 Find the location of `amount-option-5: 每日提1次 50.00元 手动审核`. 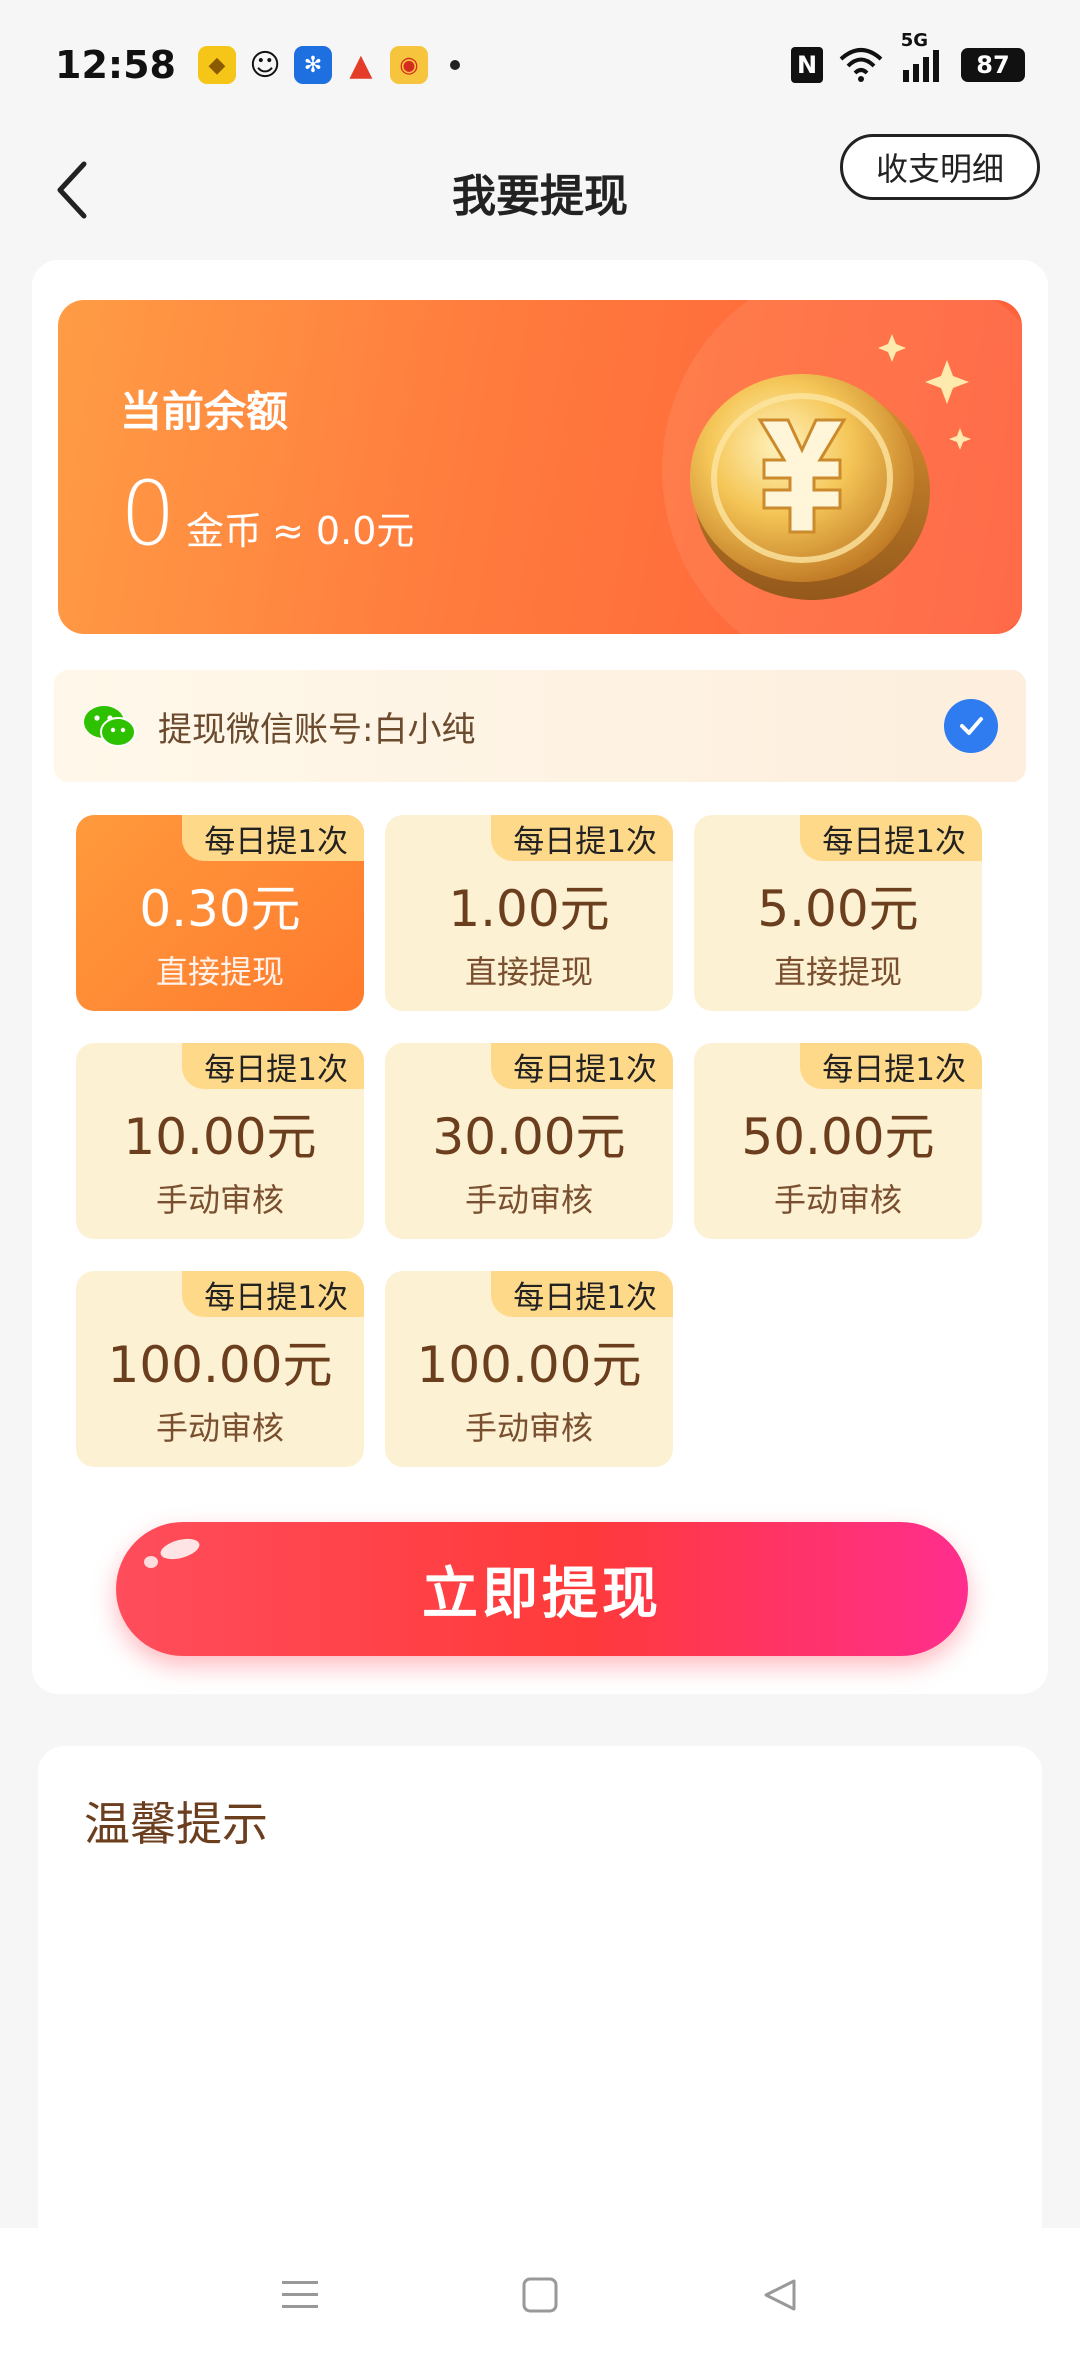

amount-option-5: 每日提1次 50.00元 手动审核 is located at coordinates (838, 1141).